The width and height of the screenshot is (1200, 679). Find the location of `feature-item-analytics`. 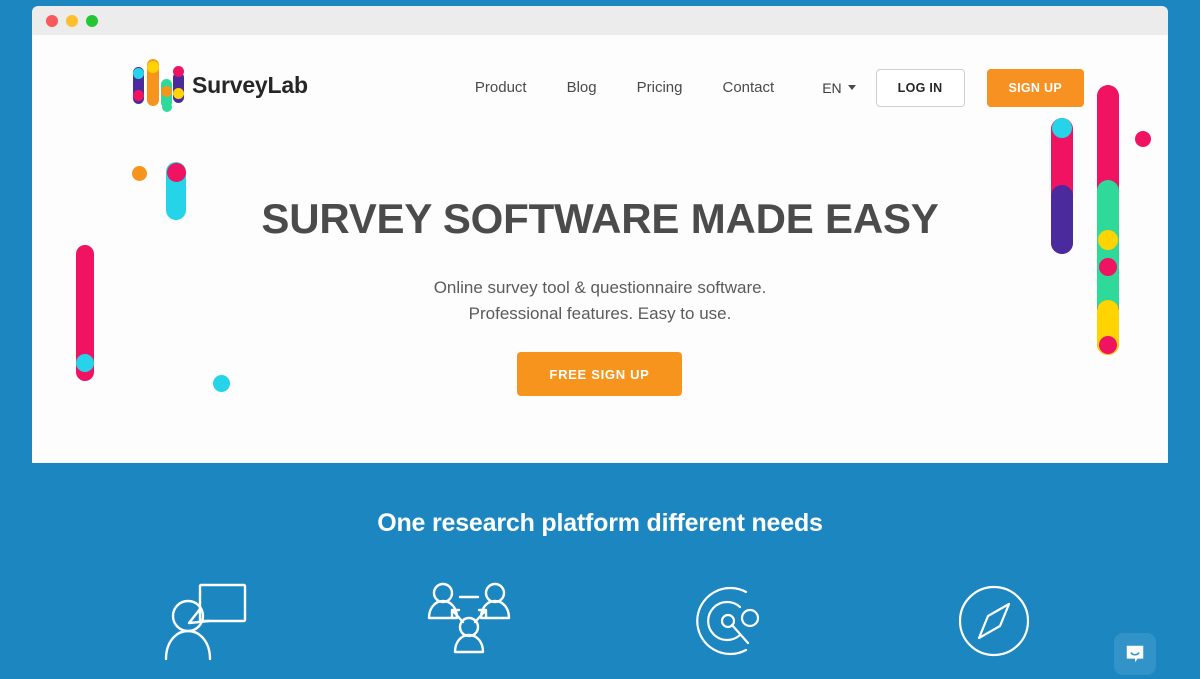

feature-item-analytics is located at coordinates (731, 621).